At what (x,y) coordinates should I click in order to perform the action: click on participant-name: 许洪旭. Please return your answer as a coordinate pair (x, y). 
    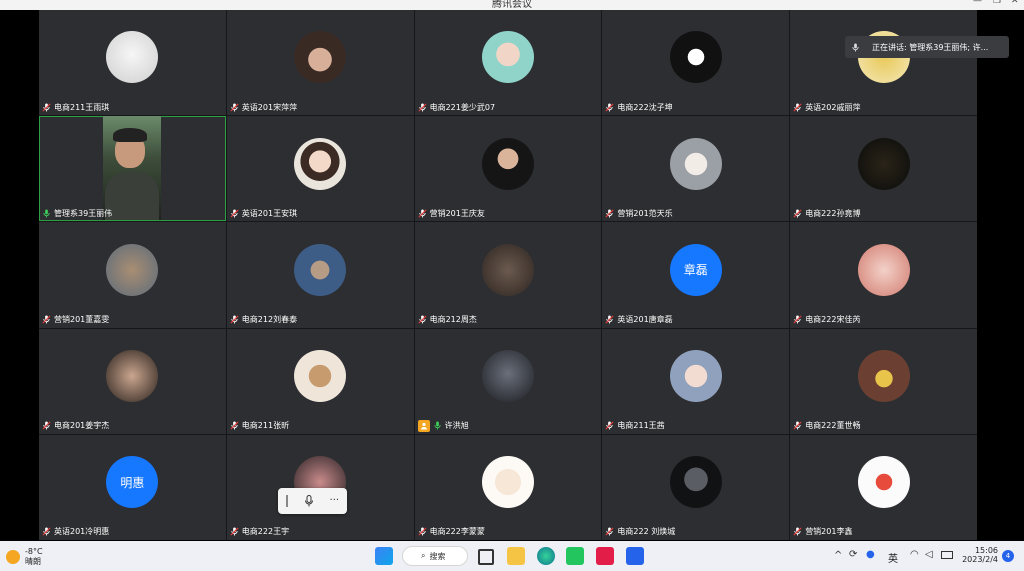
    Looking at the image, I should click on (456, 426).